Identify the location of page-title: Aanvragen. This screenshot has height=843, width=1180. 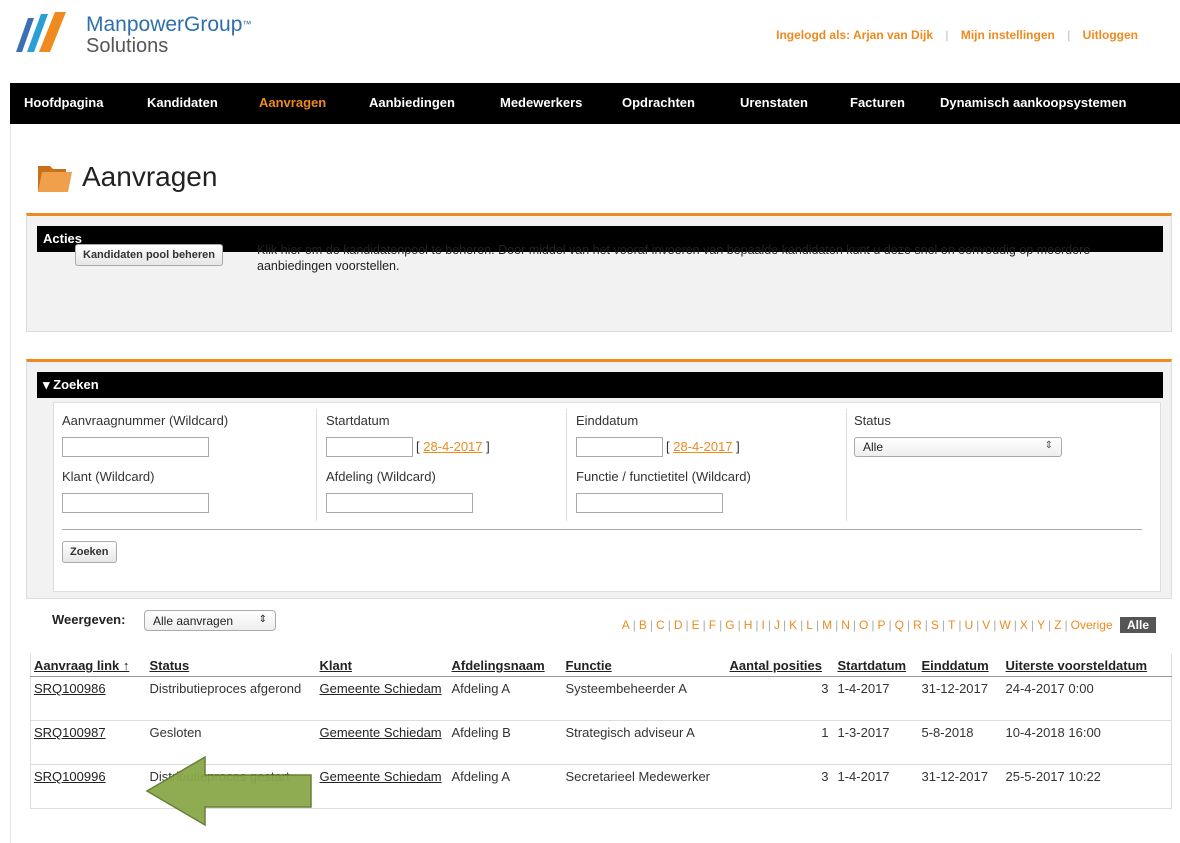
(126, 177).